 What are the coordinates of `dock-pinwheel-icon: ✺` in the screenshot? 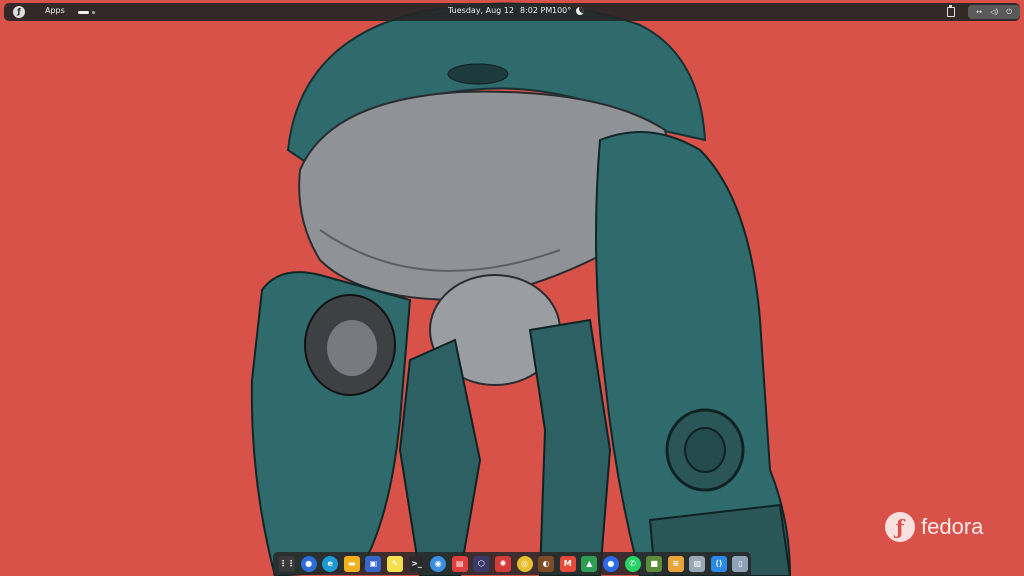 It's located at (502, 563).